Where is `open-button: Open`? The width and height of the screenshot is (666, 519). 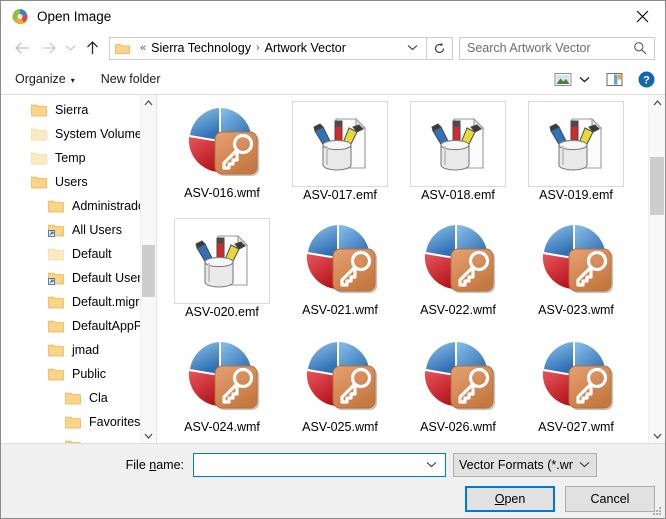 open-button: Open is located at coordinates (510, 499).